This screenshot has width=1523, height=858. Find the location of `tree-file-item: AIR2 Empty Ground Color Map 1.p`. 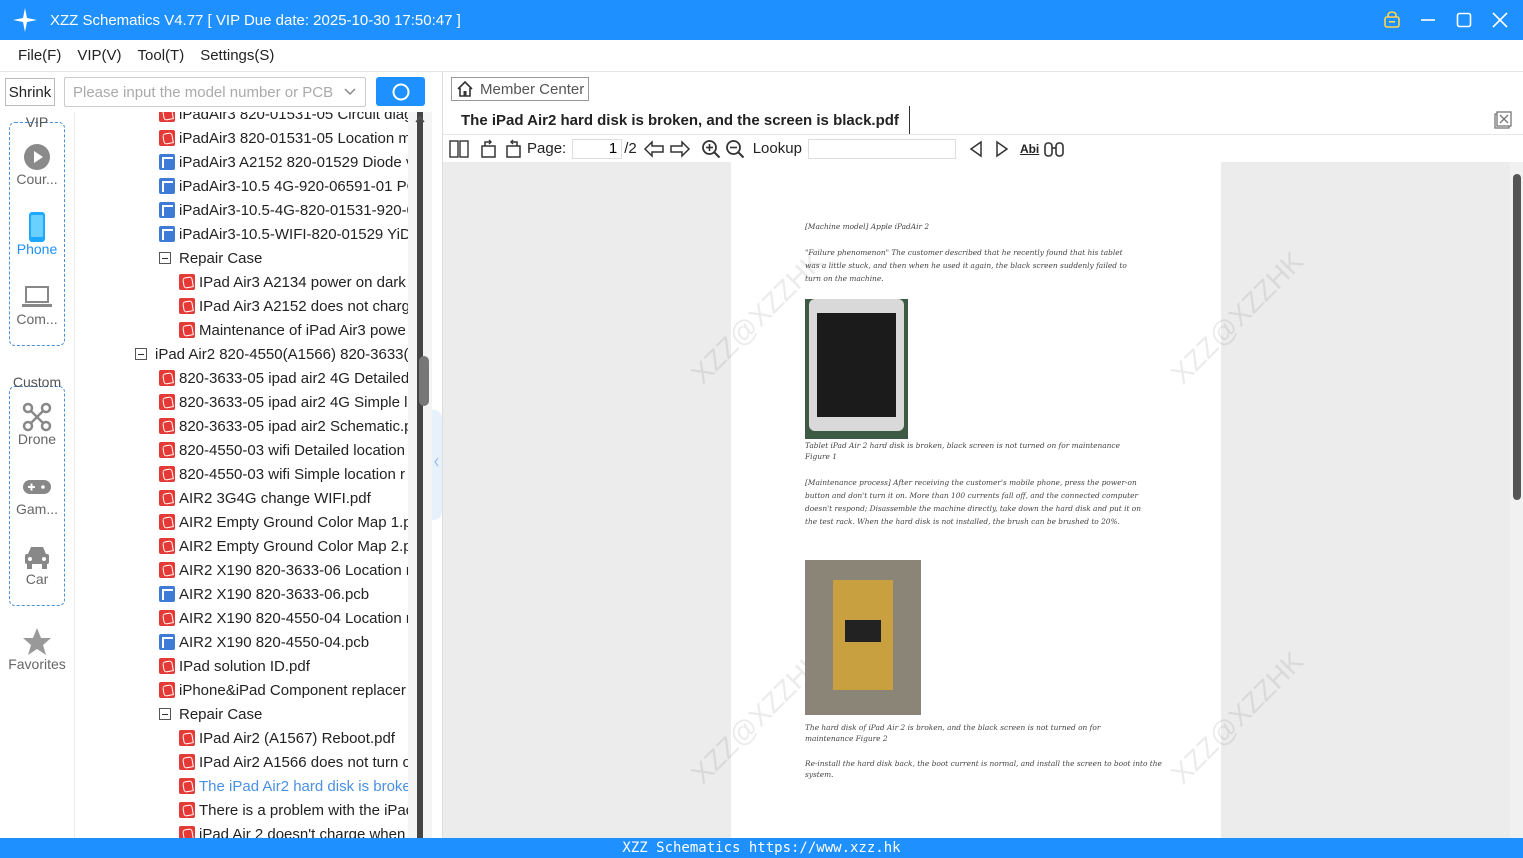

tree-file-item: AIR2 Empty Ground Color Map 1.p is located at coordinates (283, 522).